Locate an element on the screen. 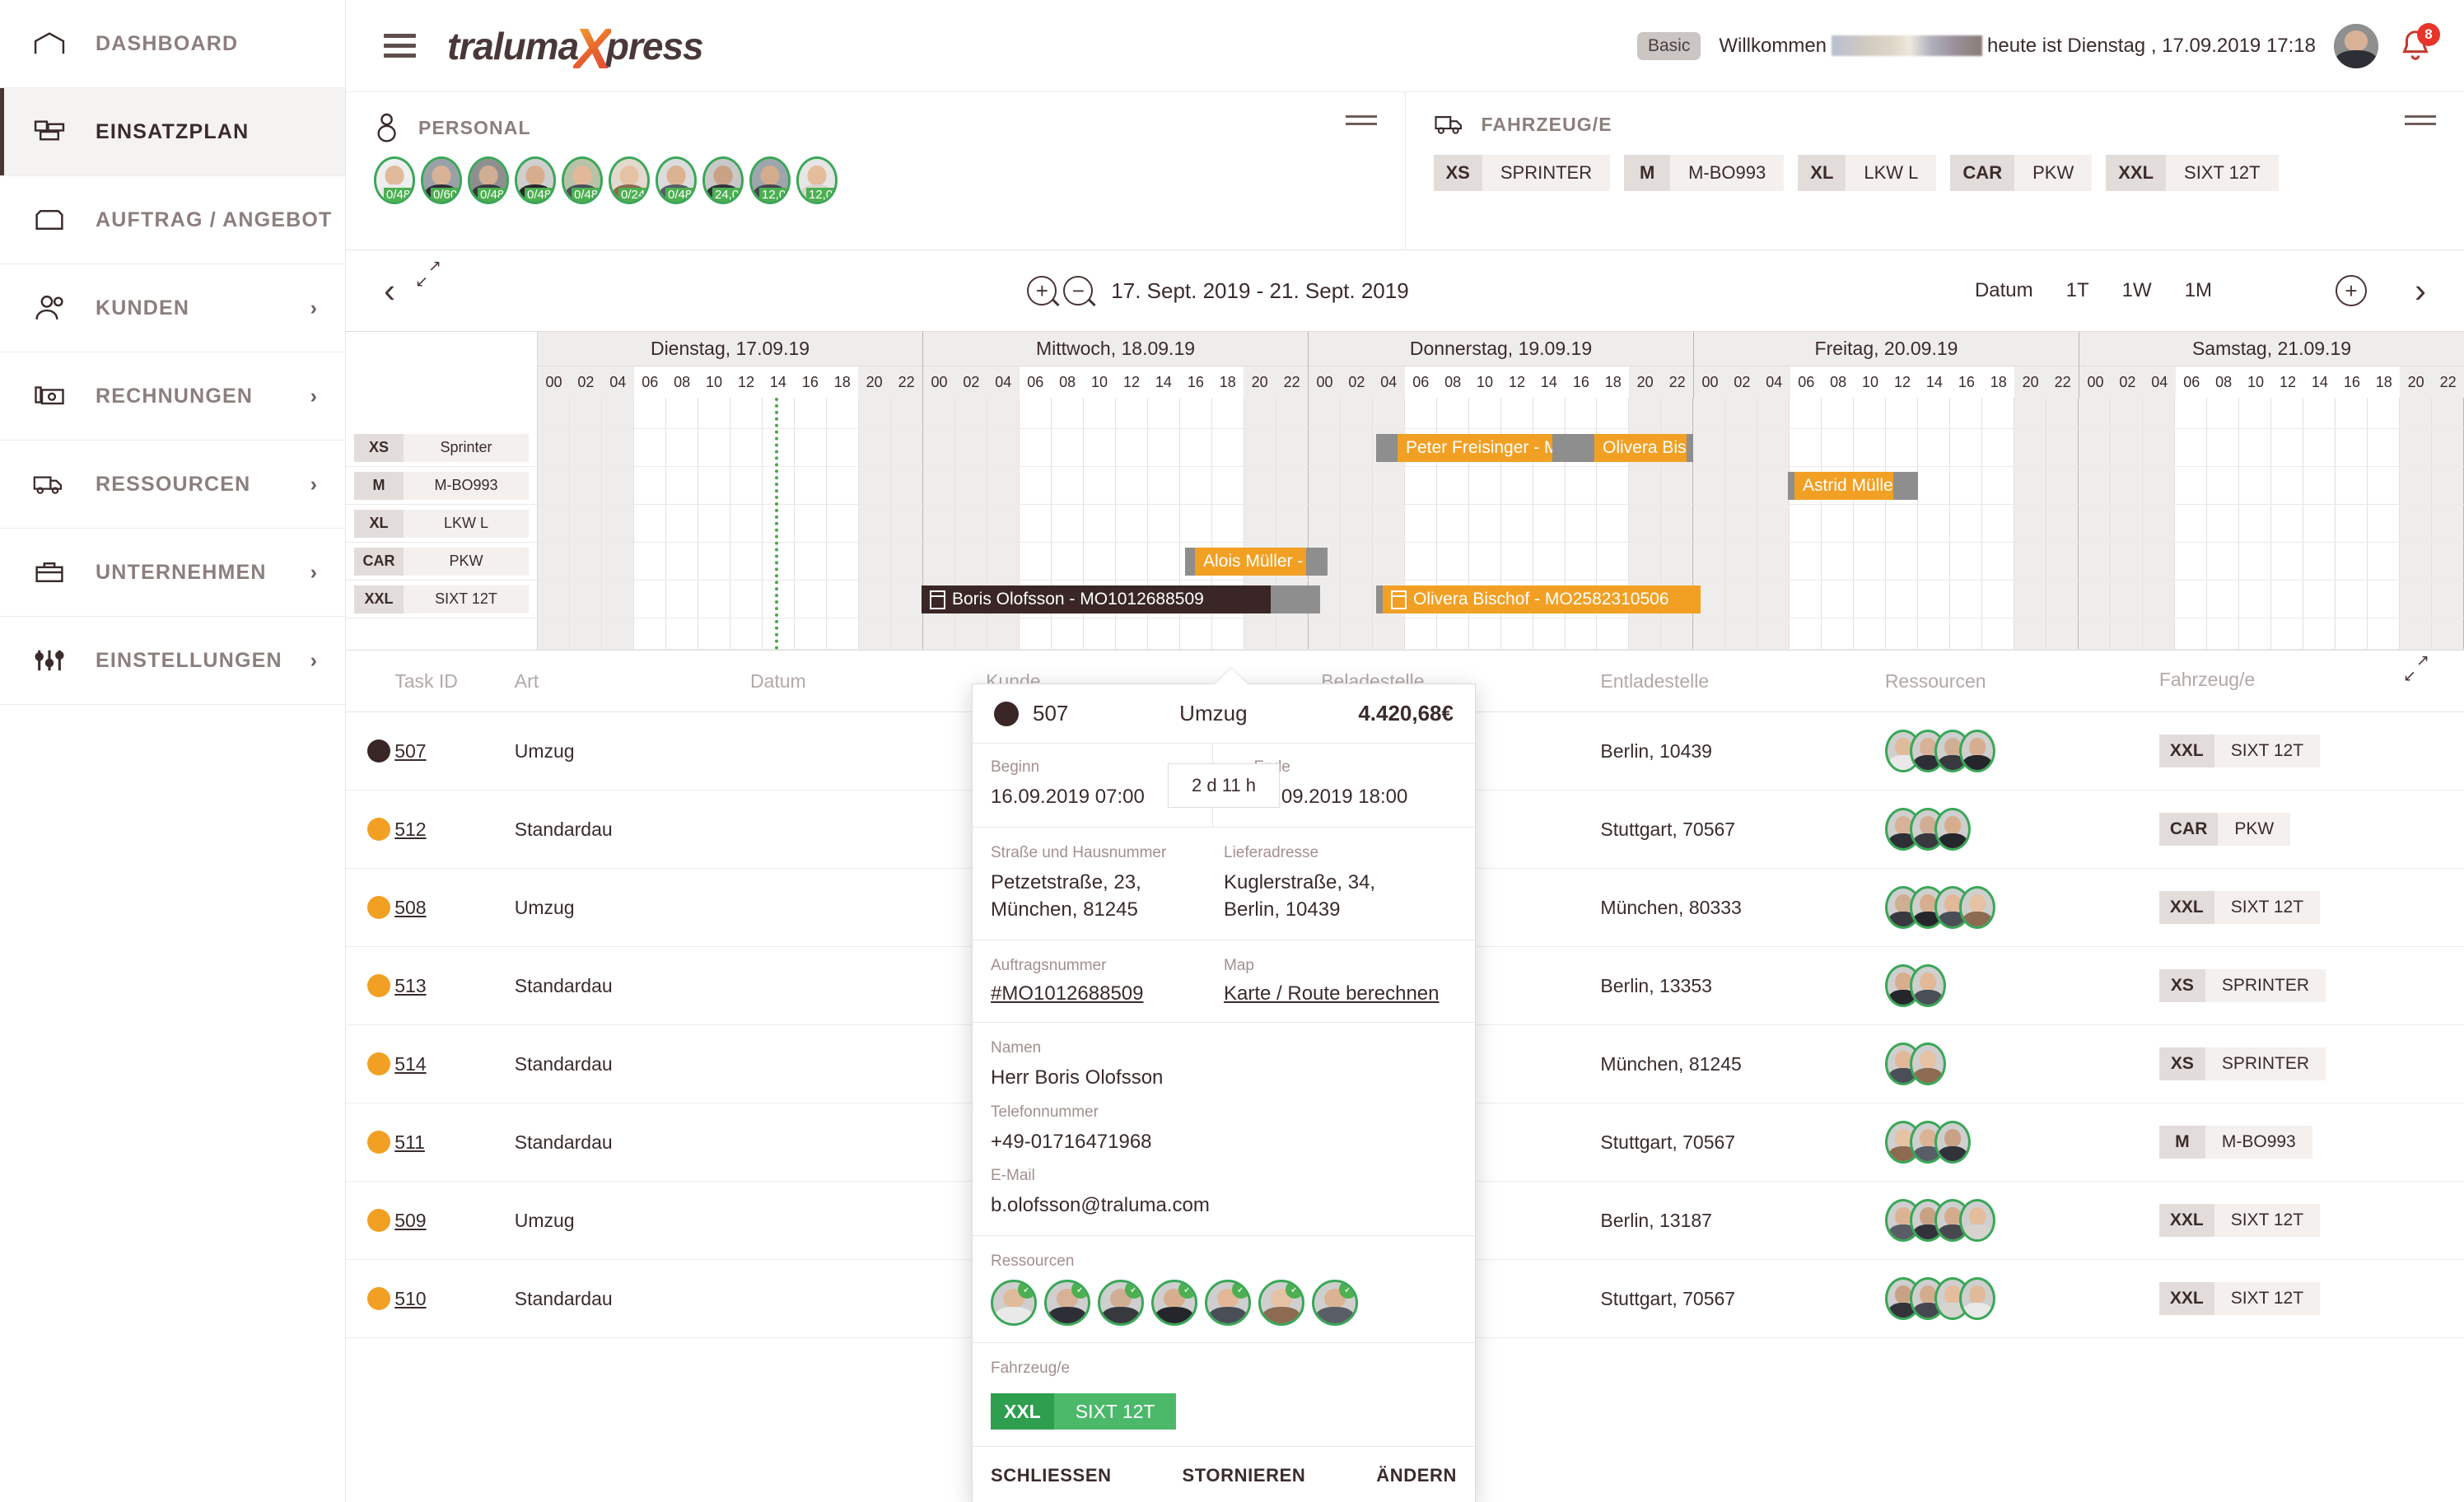  sidebar-item-unternehmen: UNTERNEHMEN › is located at coordinates (172, 573).